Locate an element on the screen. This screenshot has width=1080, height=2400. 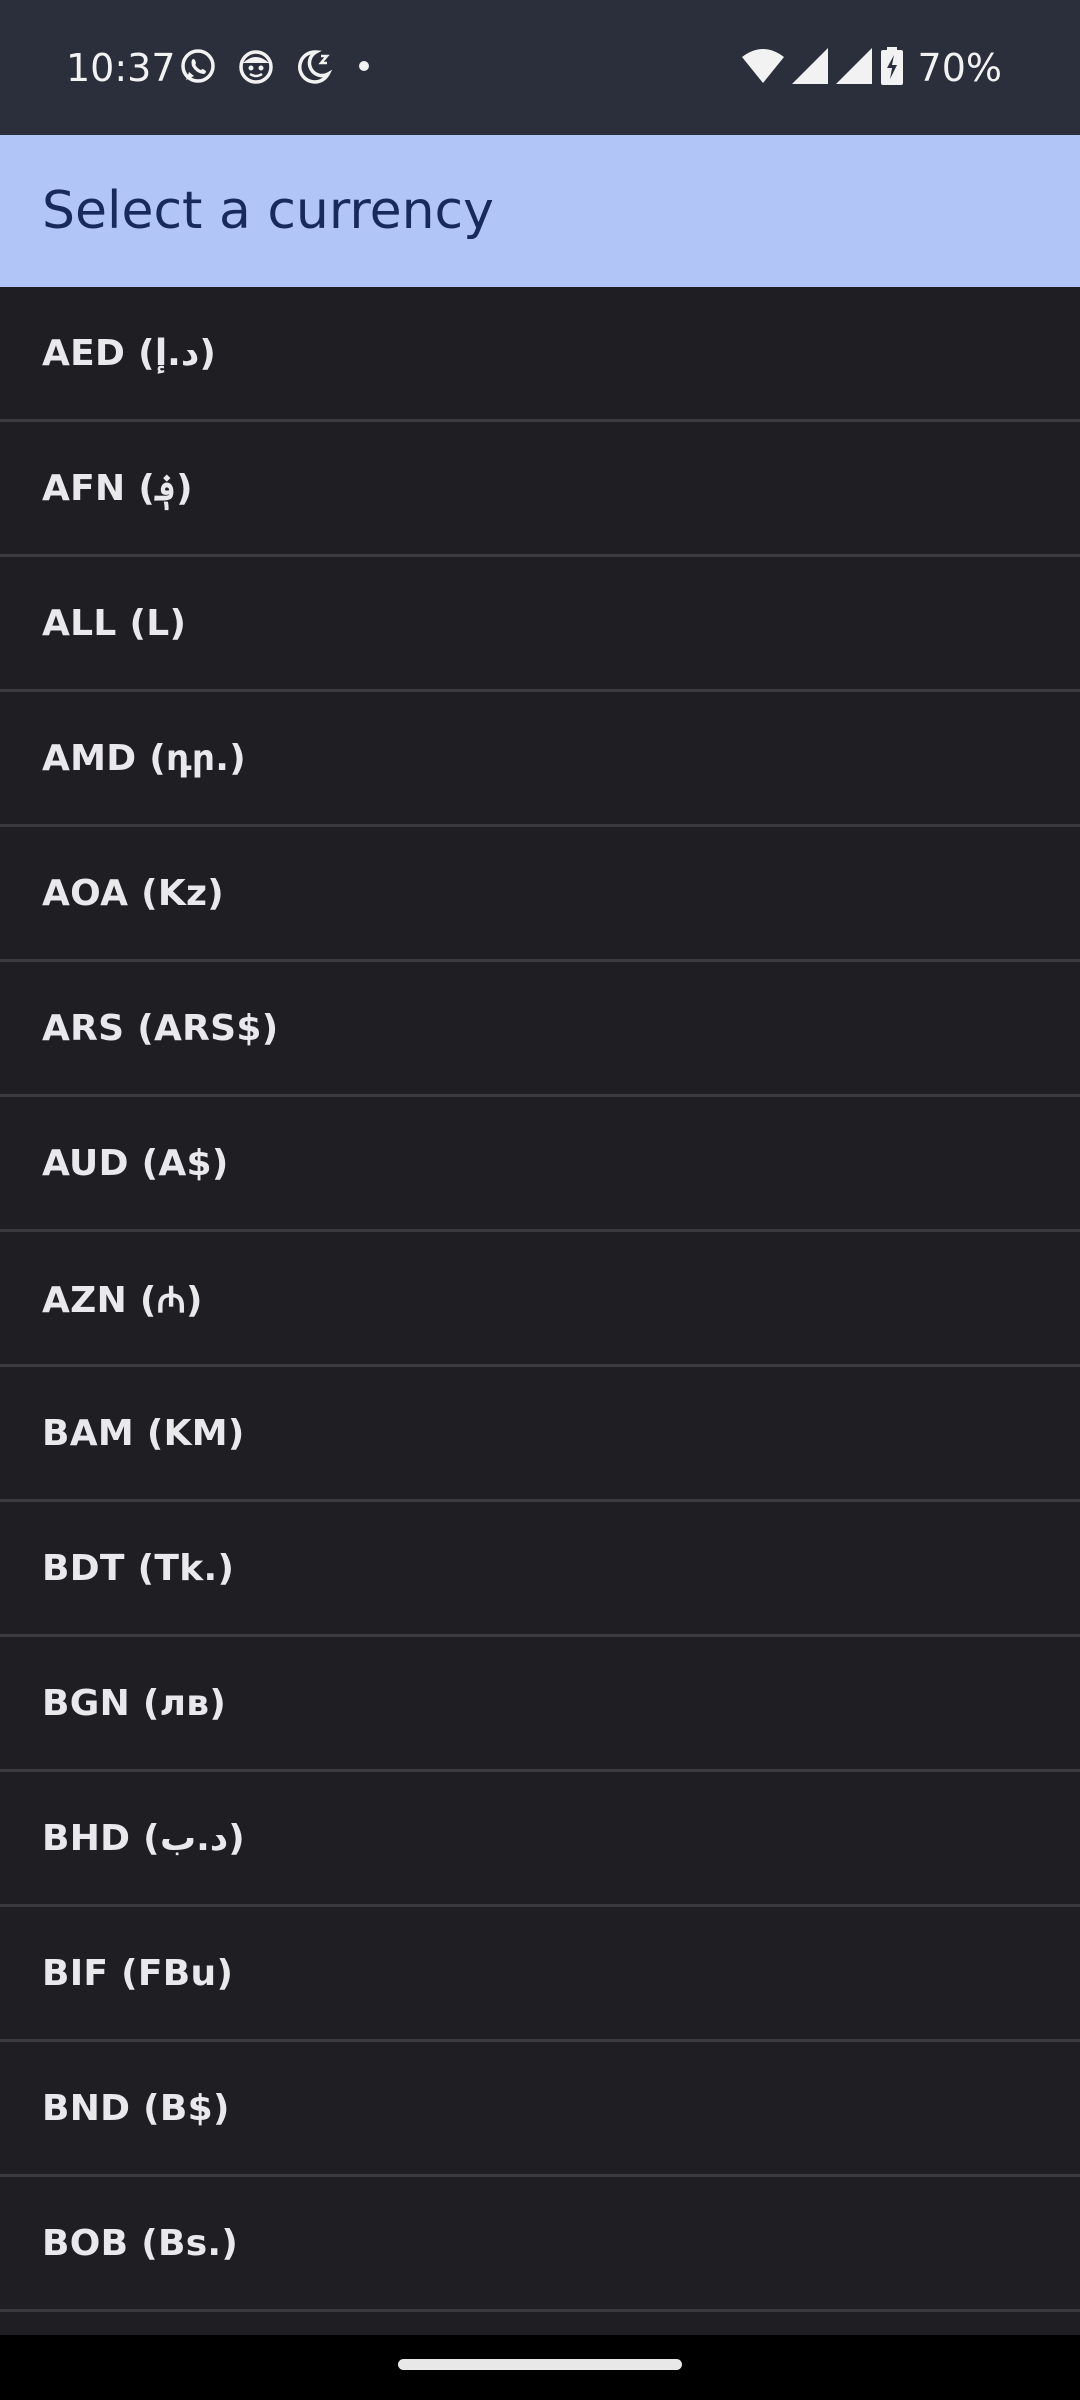
wifi-icon is located at coordinates (762, 68).